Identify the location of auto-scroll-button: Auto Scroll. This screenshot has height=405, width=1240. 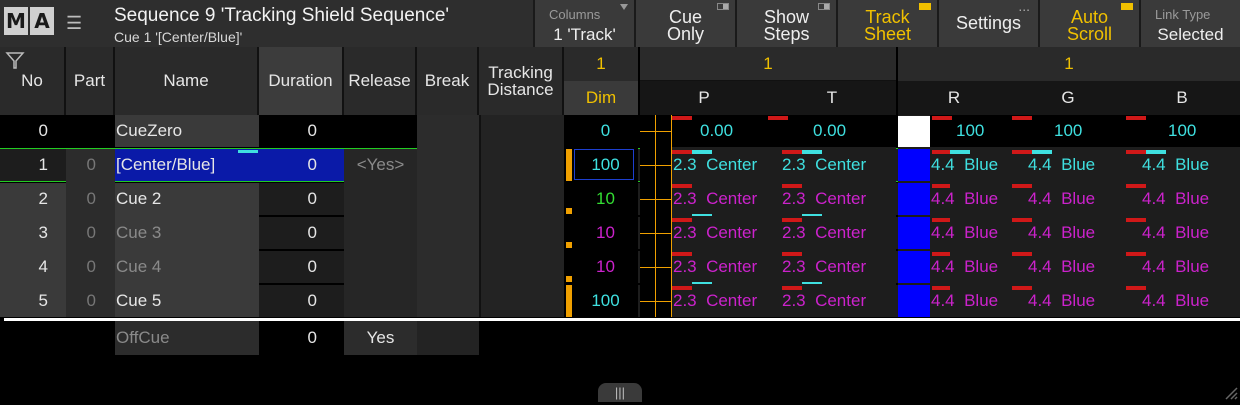
(1088, 23).